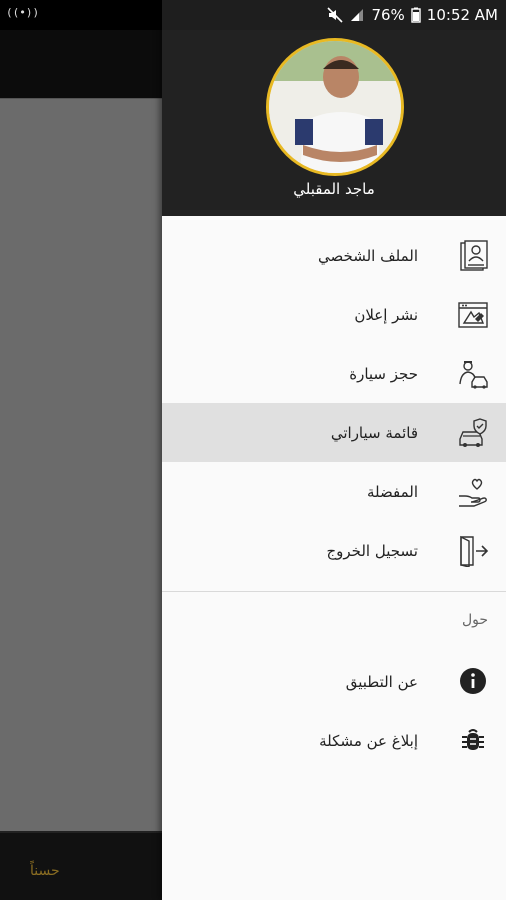  What do you see at coordinates (462, 15) in the screenshot?
I see `clock: 10:52 AM` at bounding box center [462, 15].